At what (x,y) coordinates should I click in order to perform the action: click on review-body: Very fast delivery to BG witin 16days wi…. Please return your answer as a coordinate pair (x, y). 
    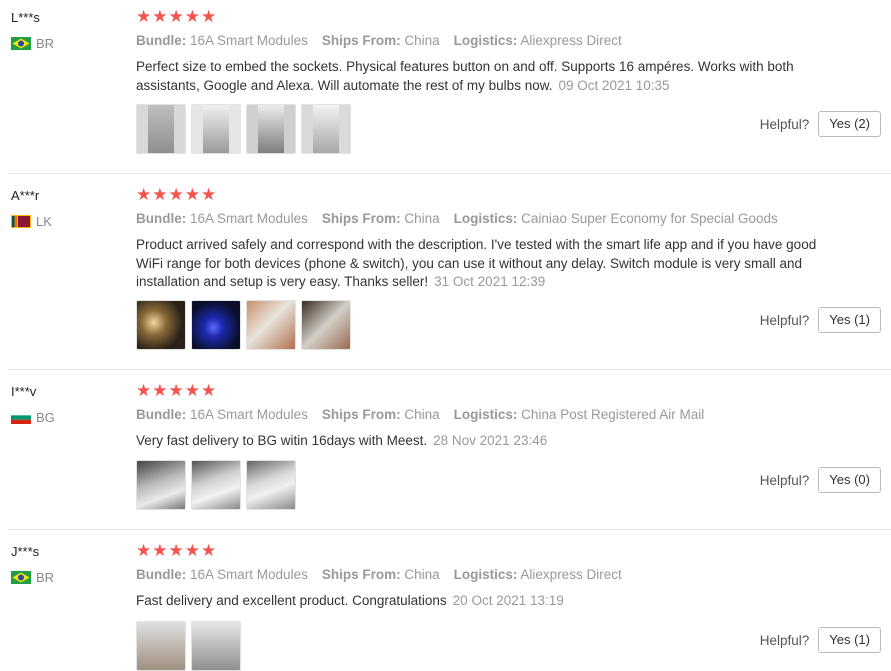
    Looking at the image, I should click on (282, 440).